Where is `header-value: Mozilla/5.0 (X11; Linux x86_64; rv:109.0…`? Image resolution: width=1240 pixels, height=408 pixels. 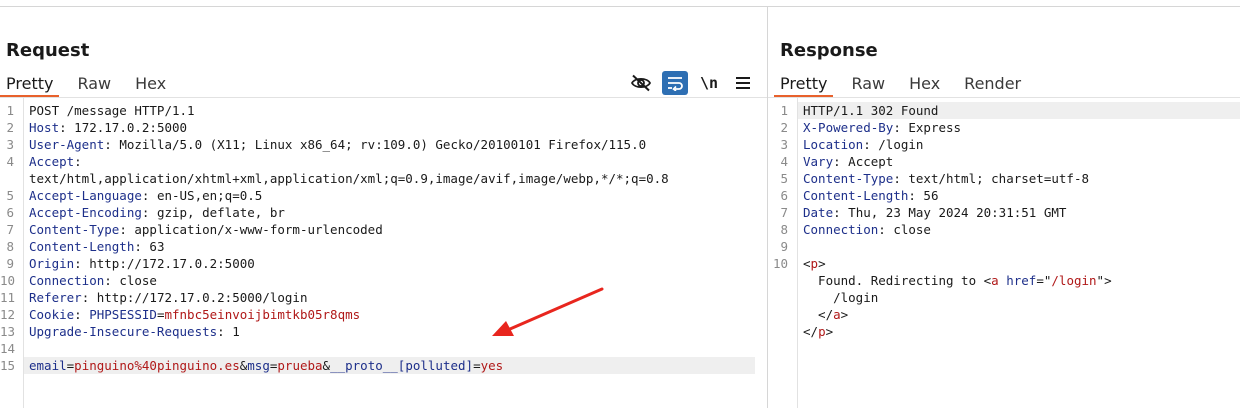
header-value: Mozilla/5.0 (X11; Linux x86_64; rv:109.0… is located at coordinates (383, 144).